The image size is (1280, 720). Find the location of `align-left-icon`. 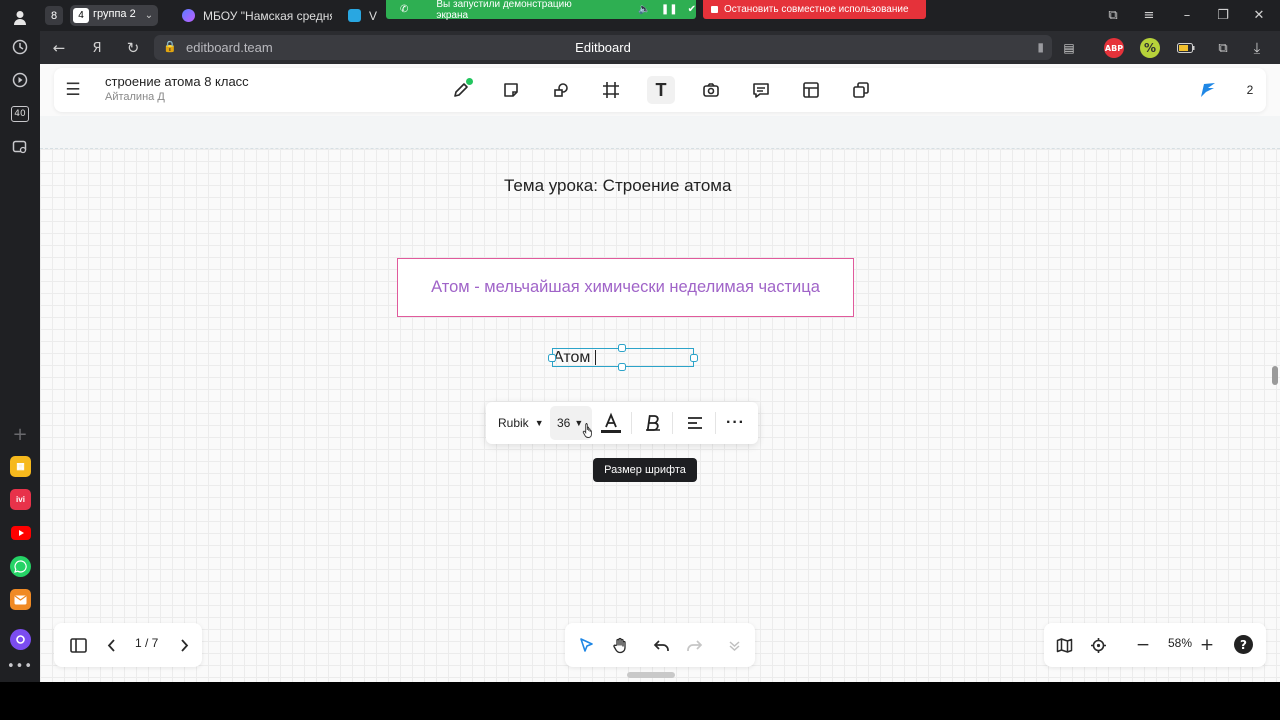

align-left-icon is located at coordinates (695, 423).